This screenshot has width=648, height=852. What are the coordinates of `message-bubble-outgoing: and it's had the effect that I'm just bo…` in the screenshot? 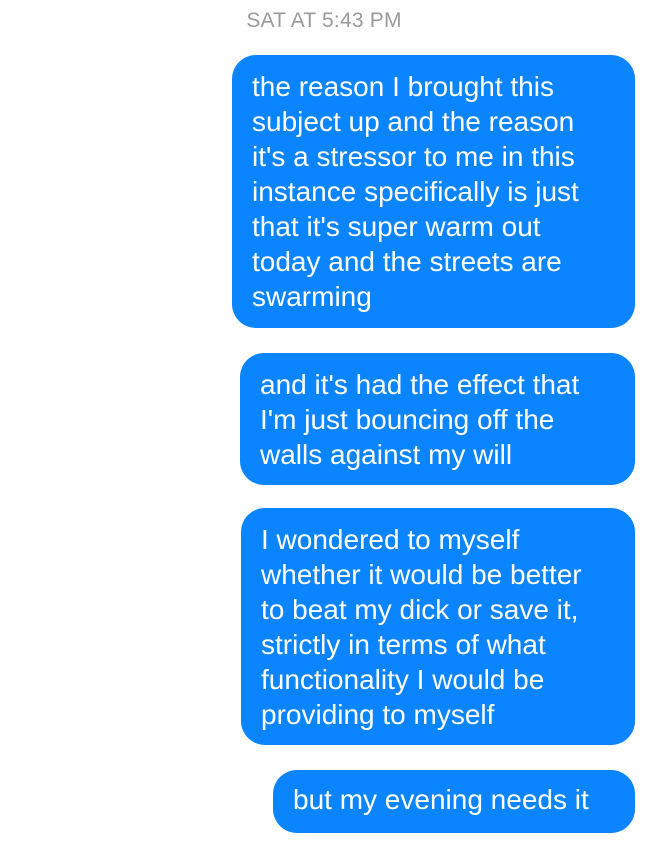 It's located at (437, 419).